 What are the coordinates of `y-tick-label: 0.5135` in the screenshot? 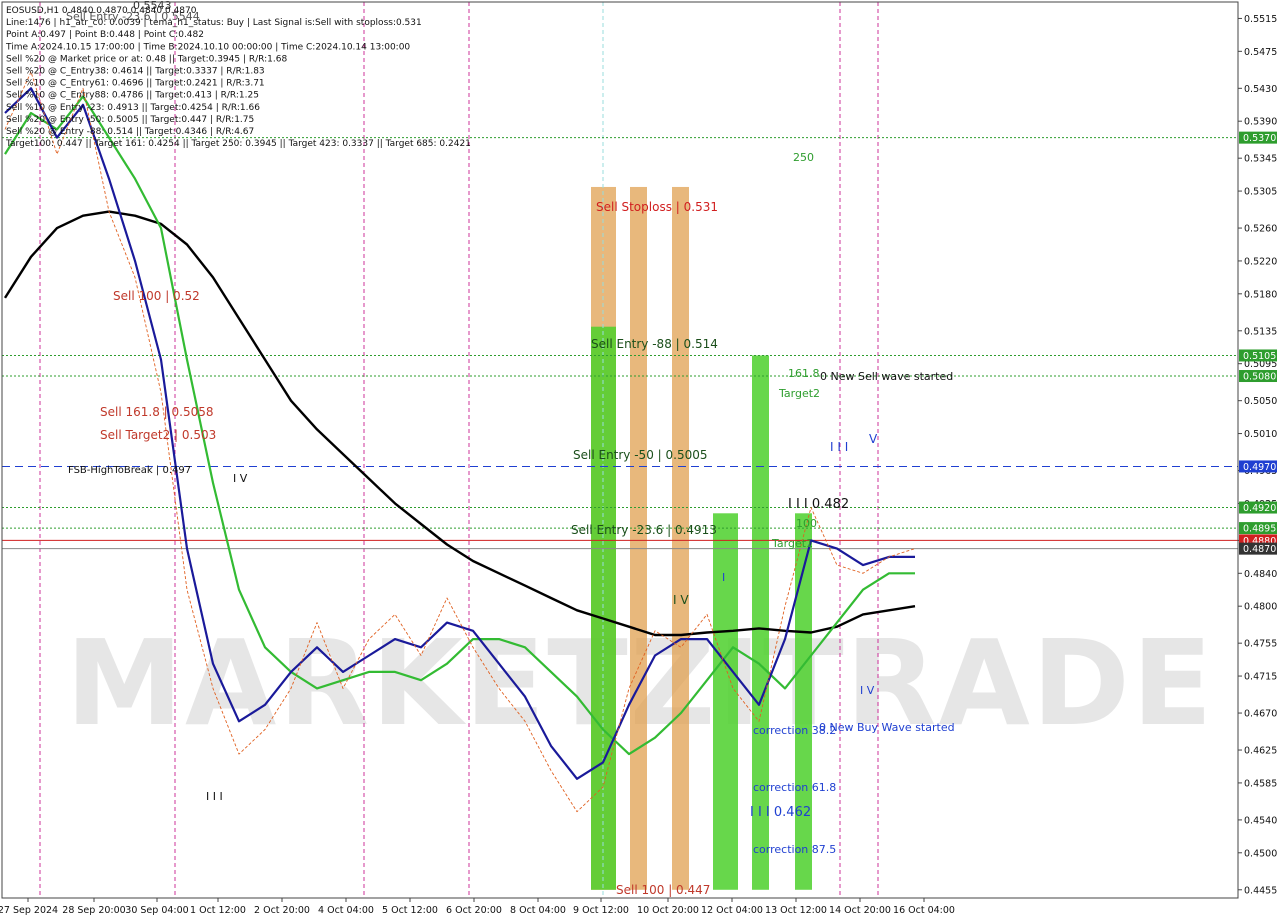 It's located at (1260, 331).